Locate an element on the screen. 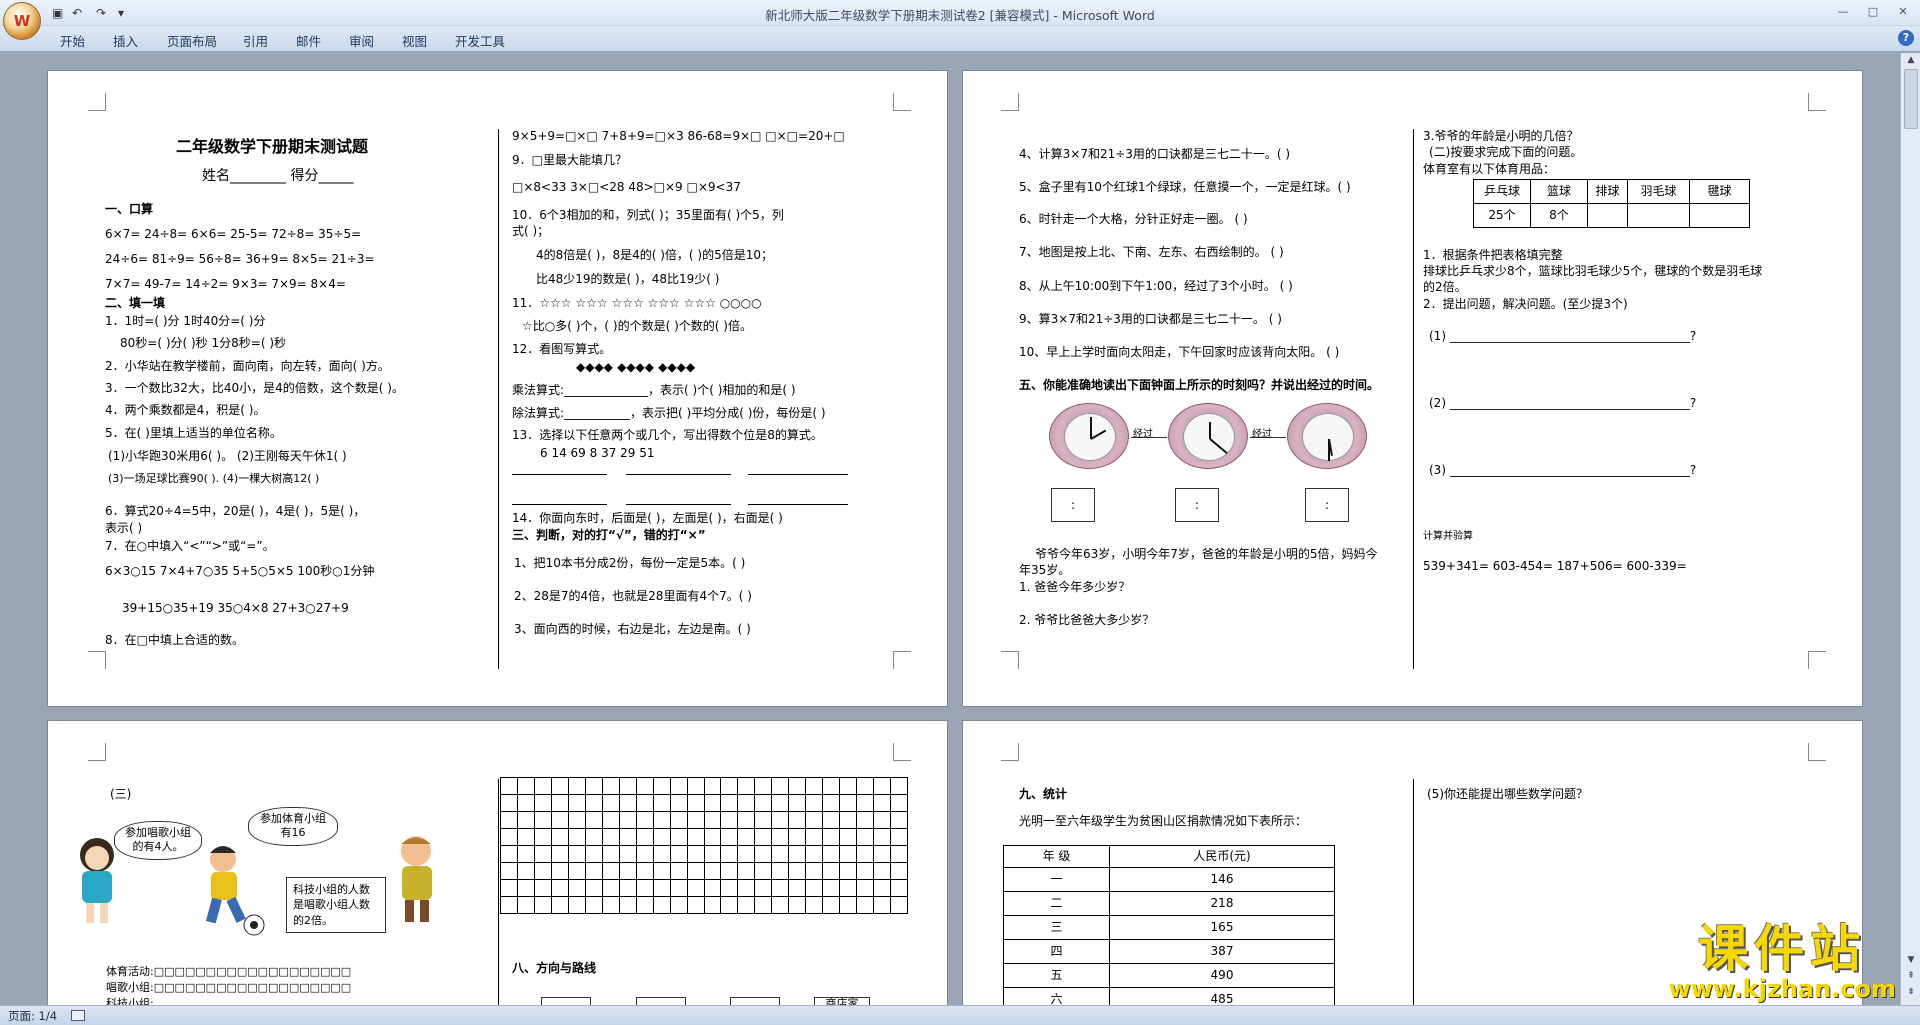 This screenshot has height=1025, width=1920. next-page-icon: ⇟ is located at coordinates (1911, 993).